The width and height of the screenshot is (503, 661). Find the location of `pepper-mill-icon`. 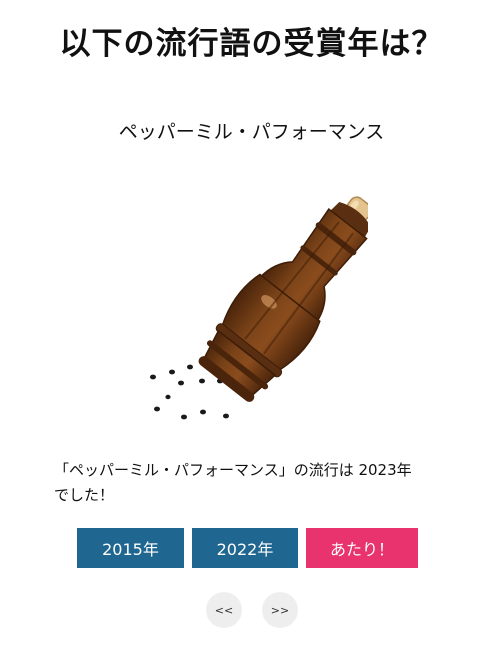

pepper-mill-icon is located at coordinates (259, 308).